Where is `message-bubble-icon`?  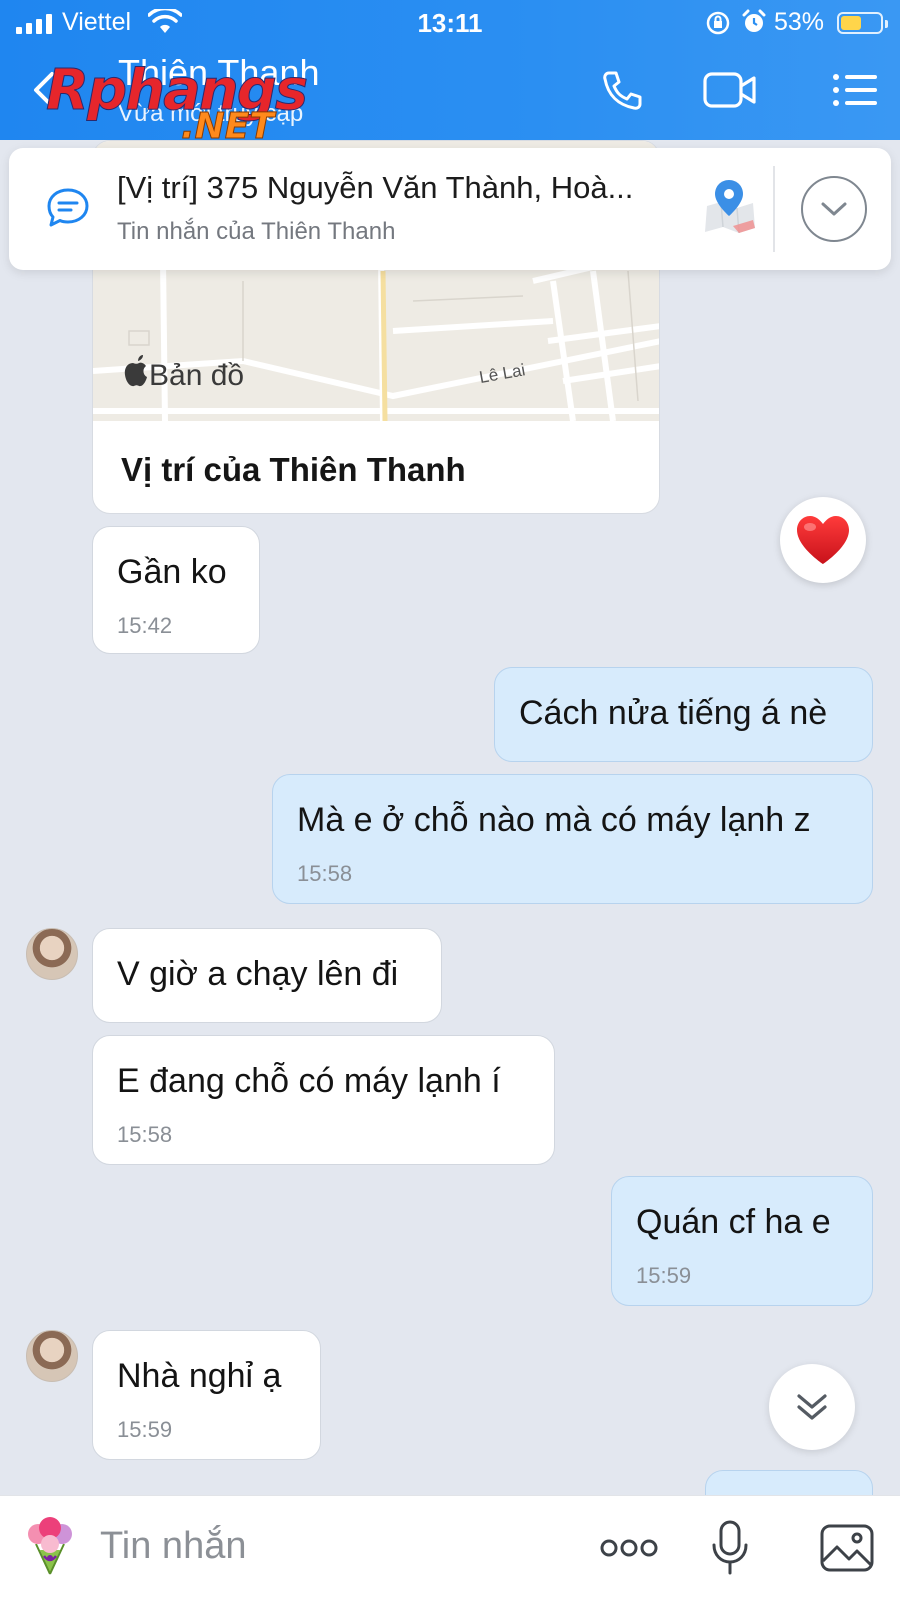 message-bubble-icon is located at coordinates (68, 207).